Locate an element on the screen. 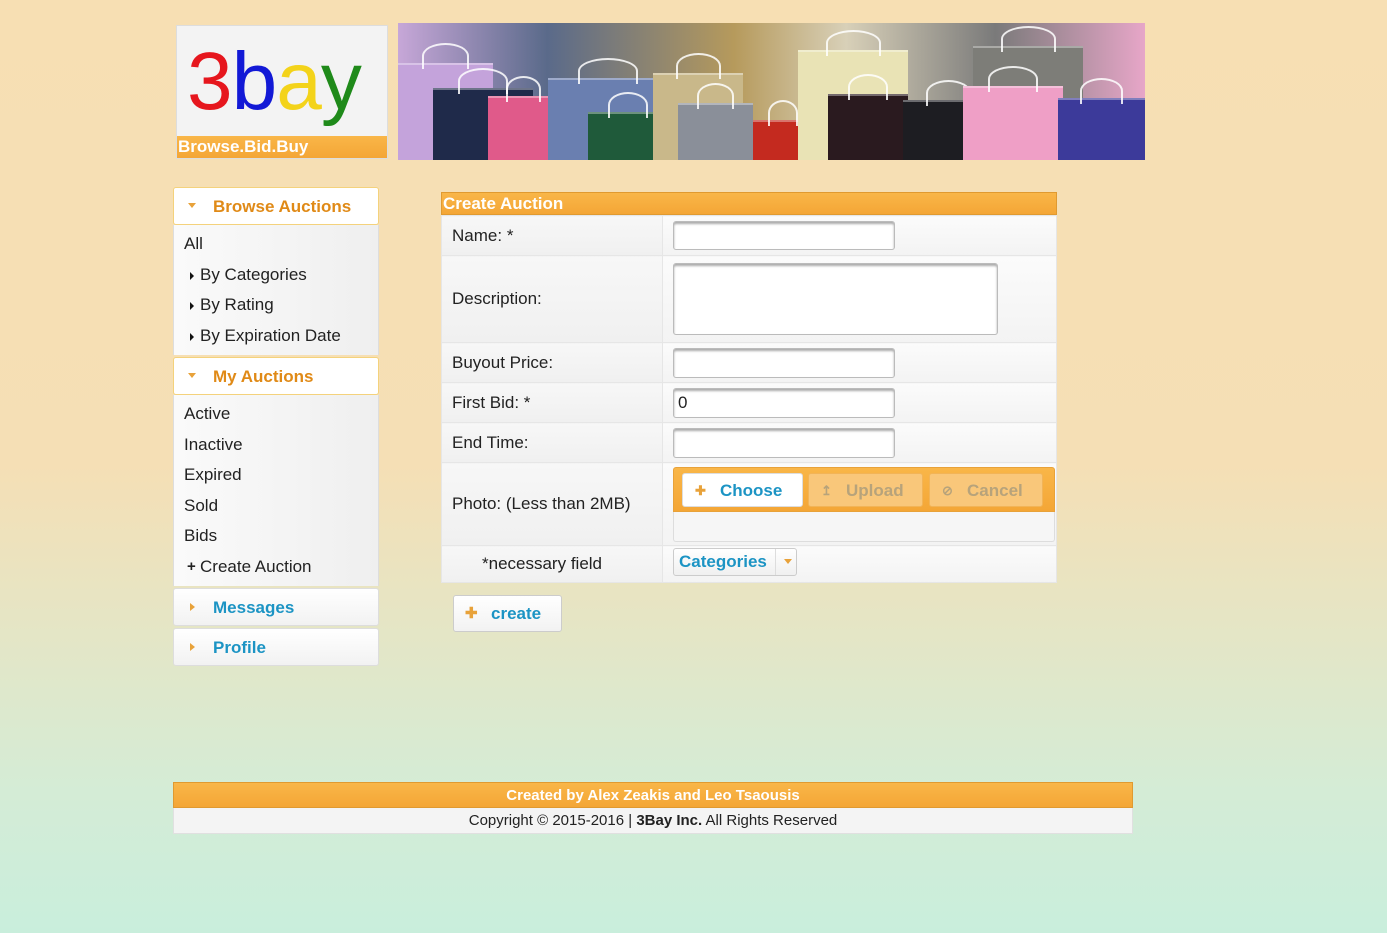  accordion-header-messages: Messages is located at coordinates (276, 607).